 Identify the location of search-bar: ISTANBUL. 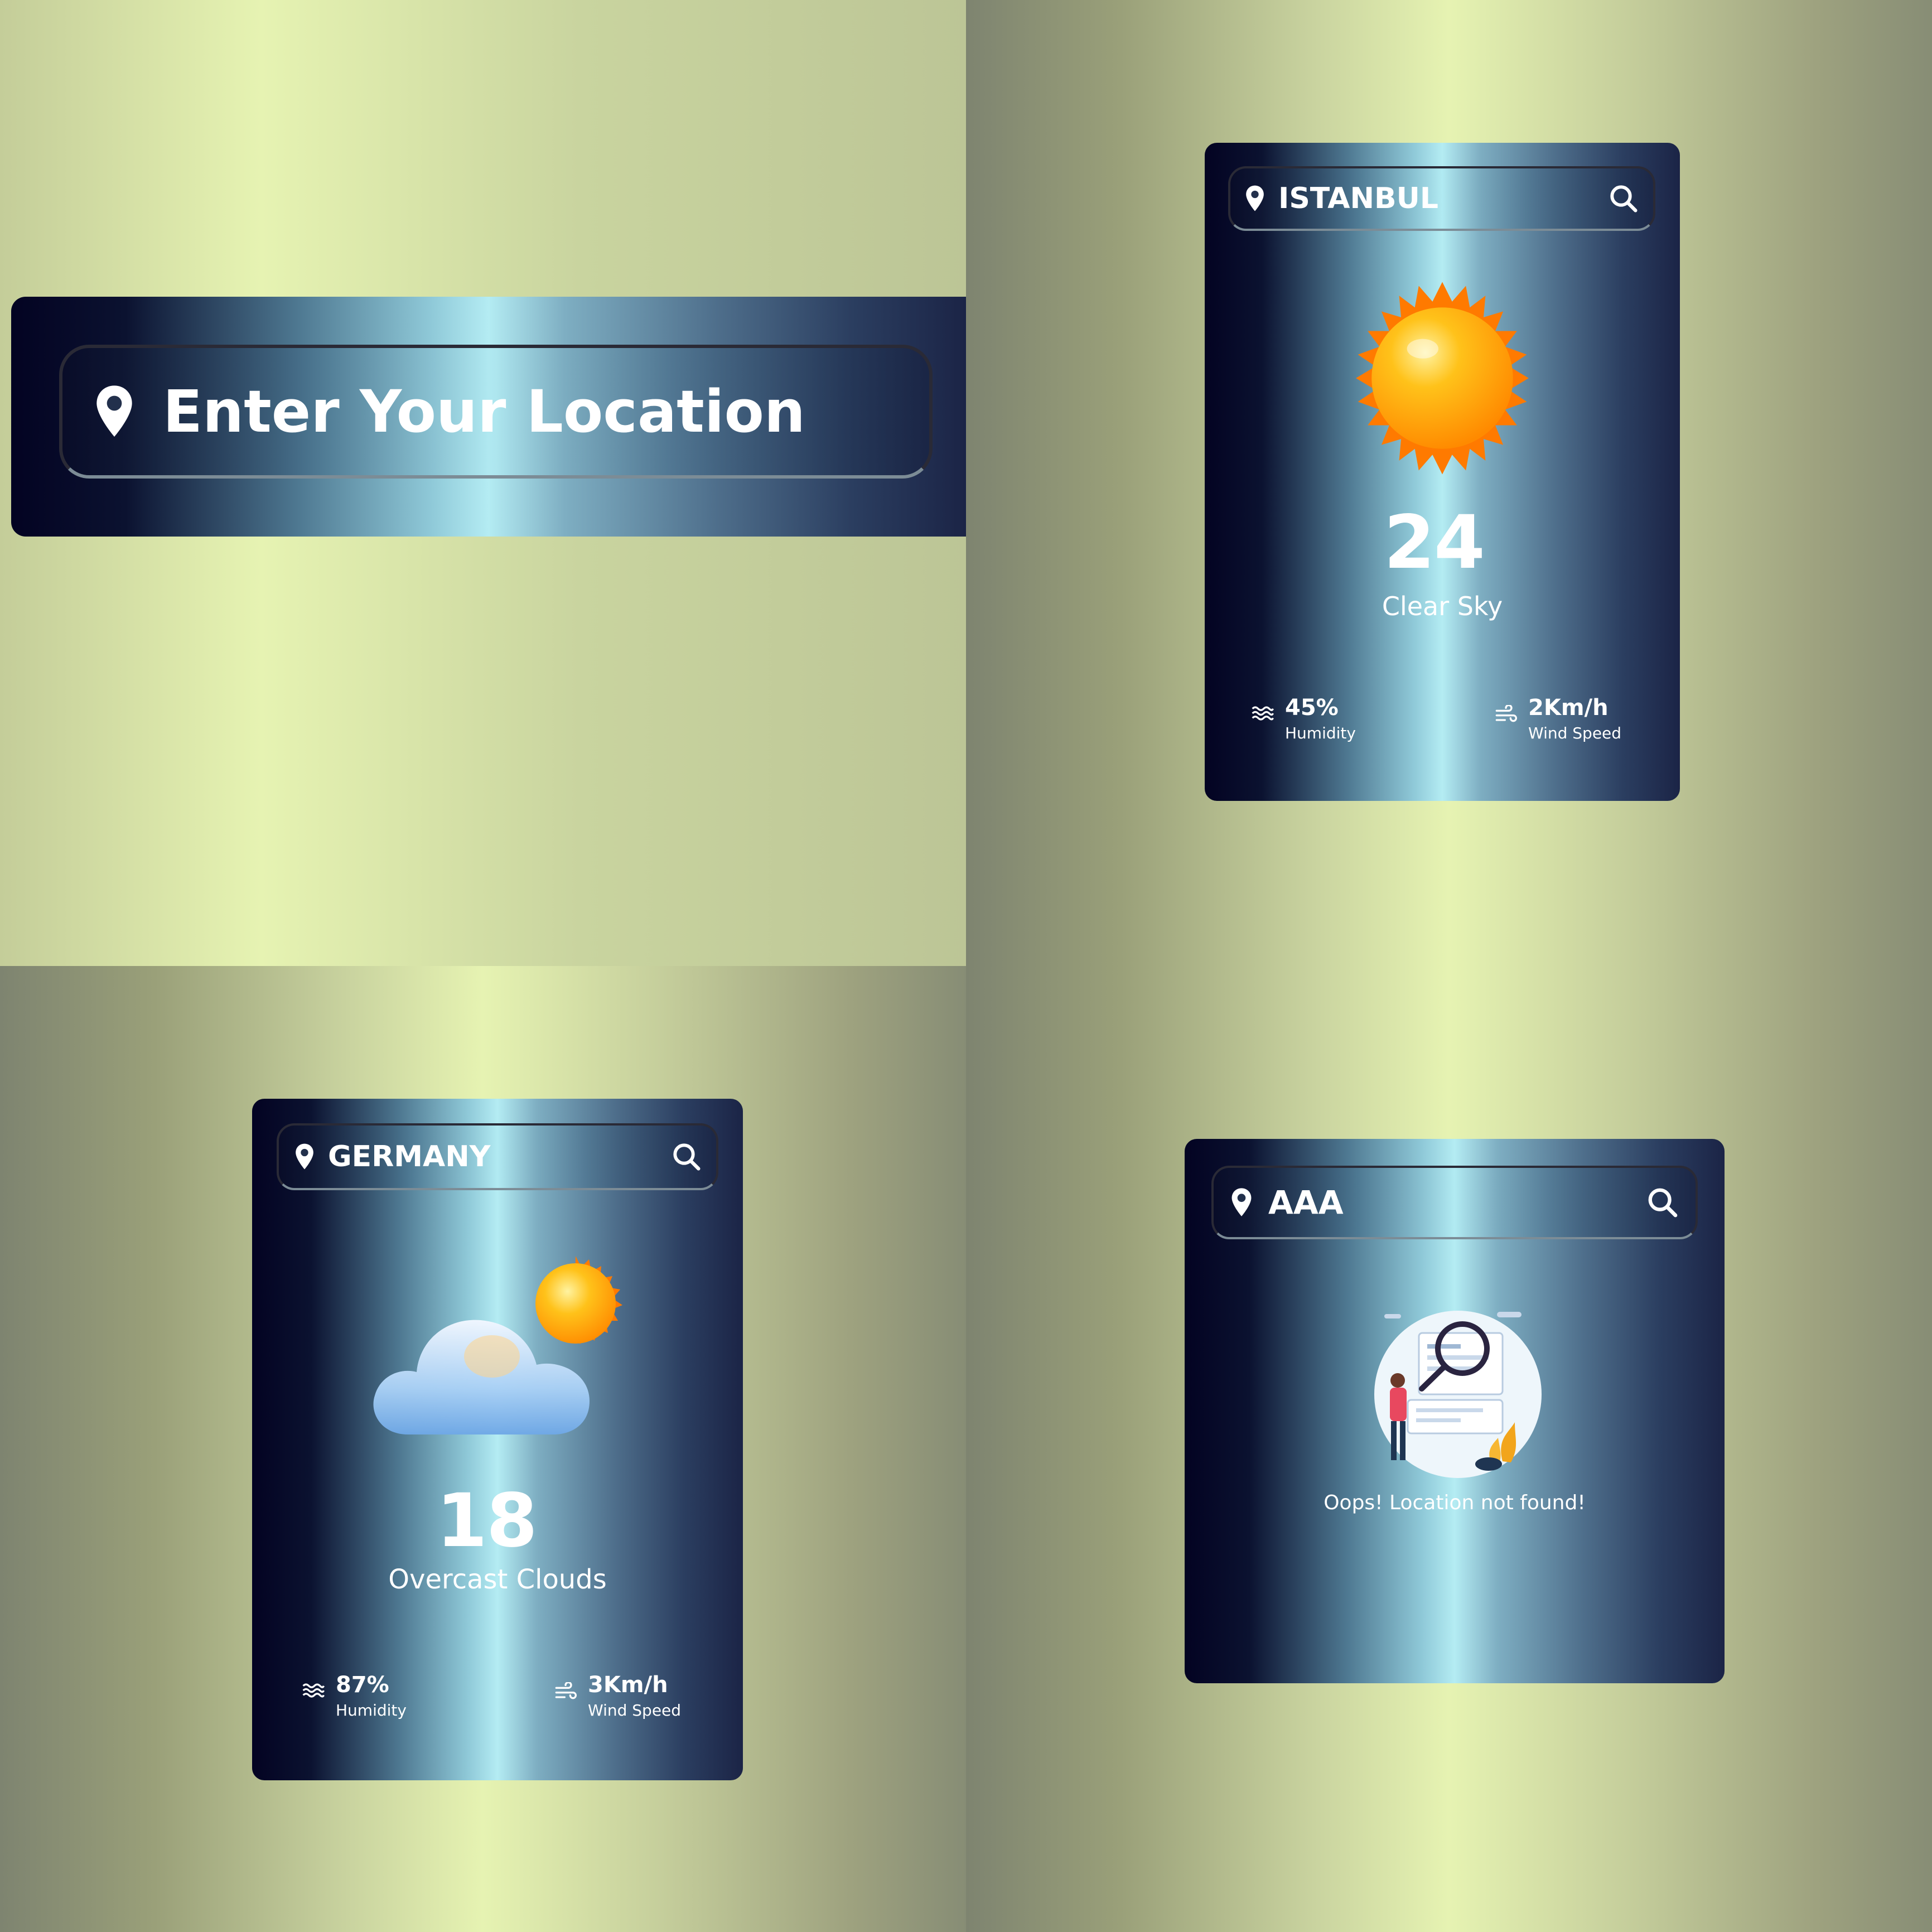
(1441, 198).